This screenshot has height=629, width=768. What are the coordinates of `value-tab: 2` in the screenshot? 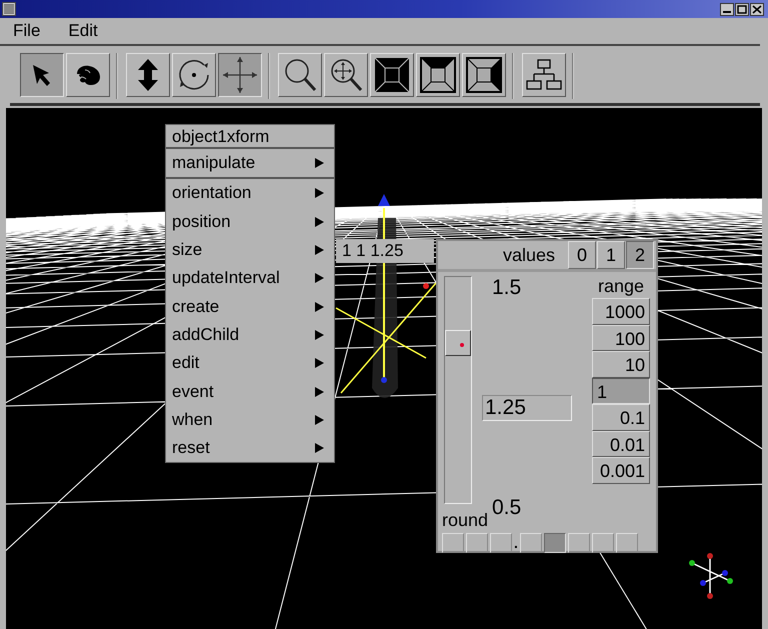 It's located at (640, 255).